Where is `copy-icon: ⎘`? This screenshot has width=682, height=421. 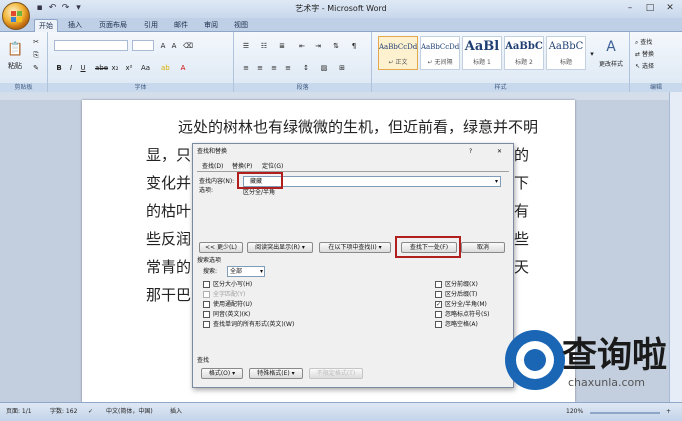
copy-icon: ⎘ is located at coordinates (36, 54).